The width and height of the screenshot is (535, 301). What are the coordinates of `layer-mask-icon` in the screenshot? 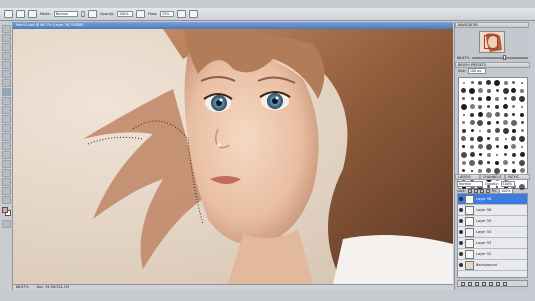 It's located at (477, 283).